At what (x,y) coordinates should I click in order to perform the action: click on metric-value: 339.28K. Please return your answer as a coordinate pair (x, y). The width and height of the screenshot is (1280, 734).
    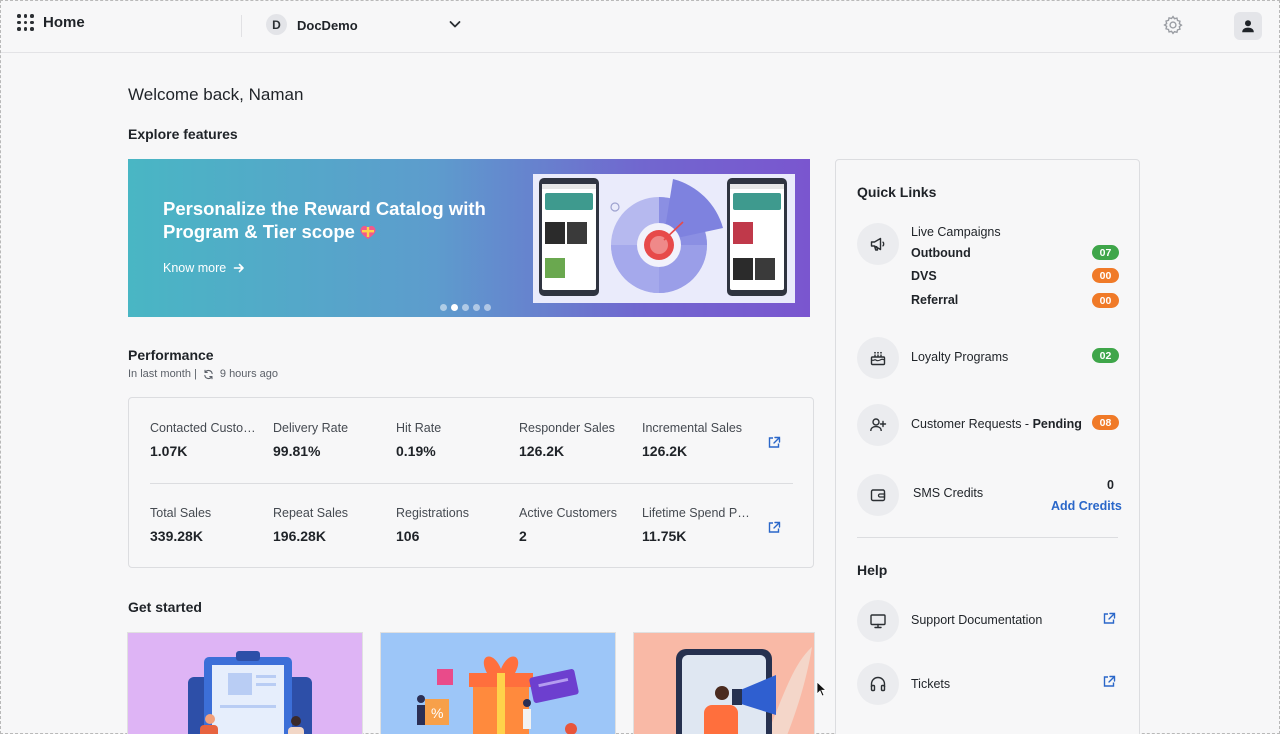
    Looking at the image, I should click on (176, 536).